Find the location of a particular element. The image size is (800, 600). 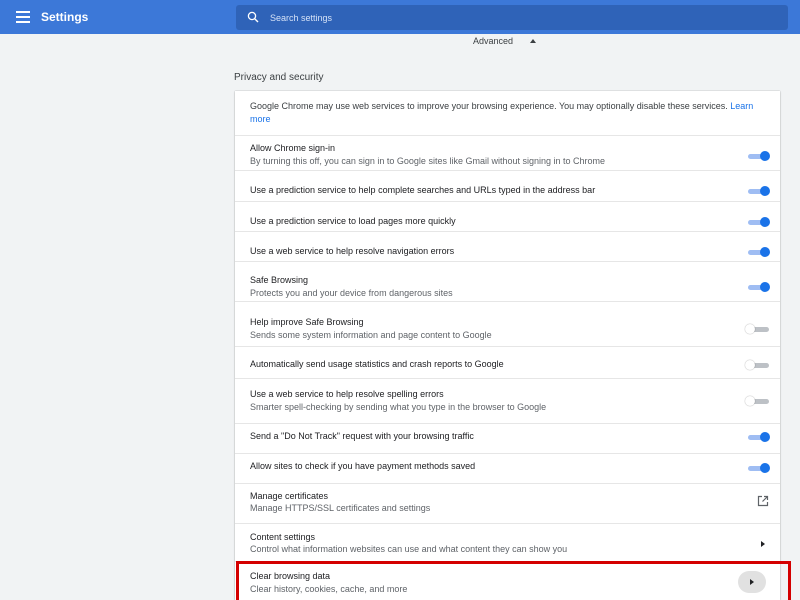

section-title: Privacy and security is located at coordinates (279, 77).